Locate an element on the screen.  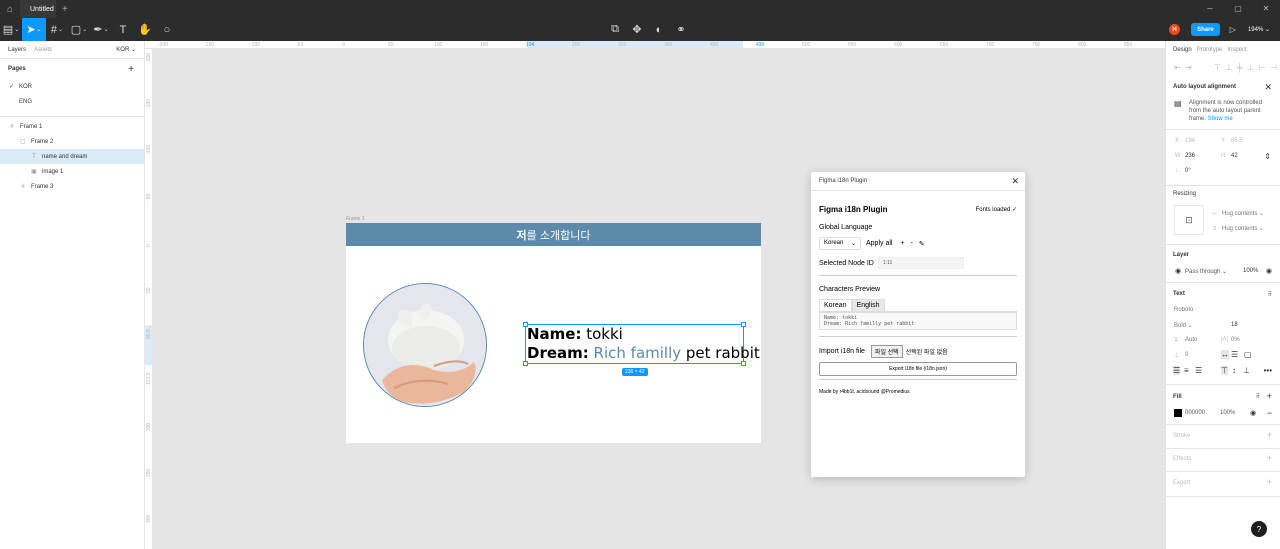
fill-hex: 000000 is located at coordinates (1195, 413).